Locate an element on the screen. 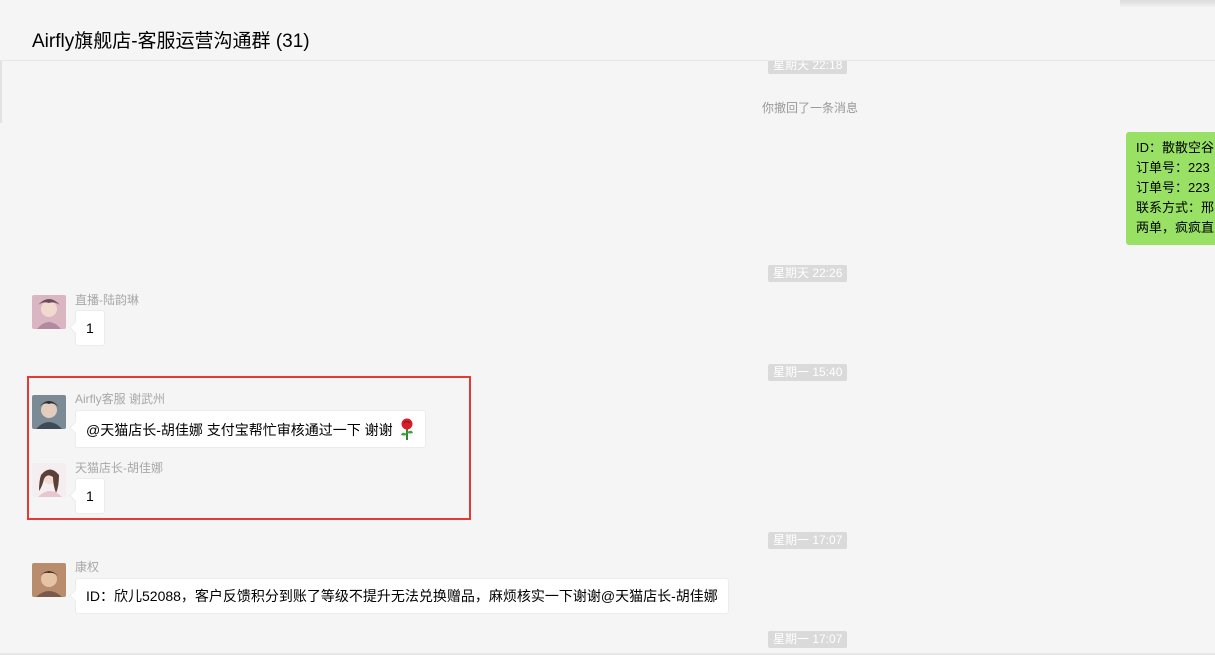 The height and width of the screenshot is (655, 1215). message-bubble: @天猫店长-胡佳娜 支付宝帮忙审核通过一下 谢谢 is located at coordinates (250, 429).